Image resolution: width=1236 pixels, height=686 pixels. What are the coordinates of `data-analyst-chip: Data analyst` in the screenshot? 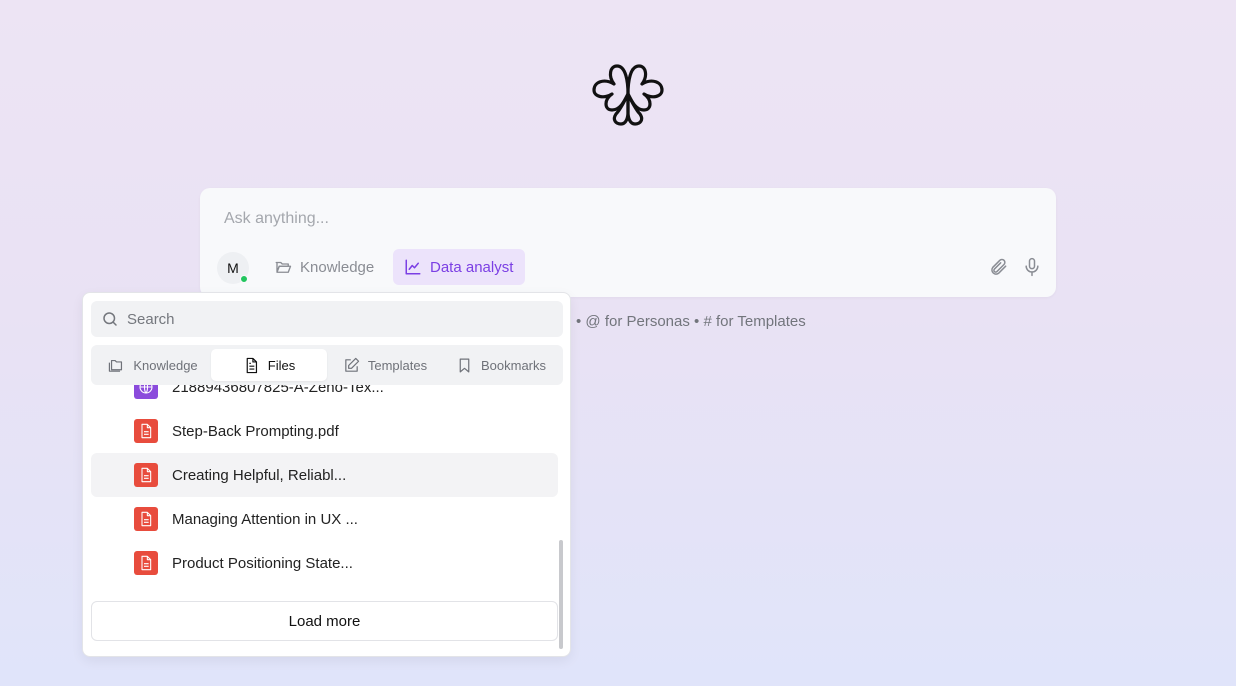 It's located at (459, 267).